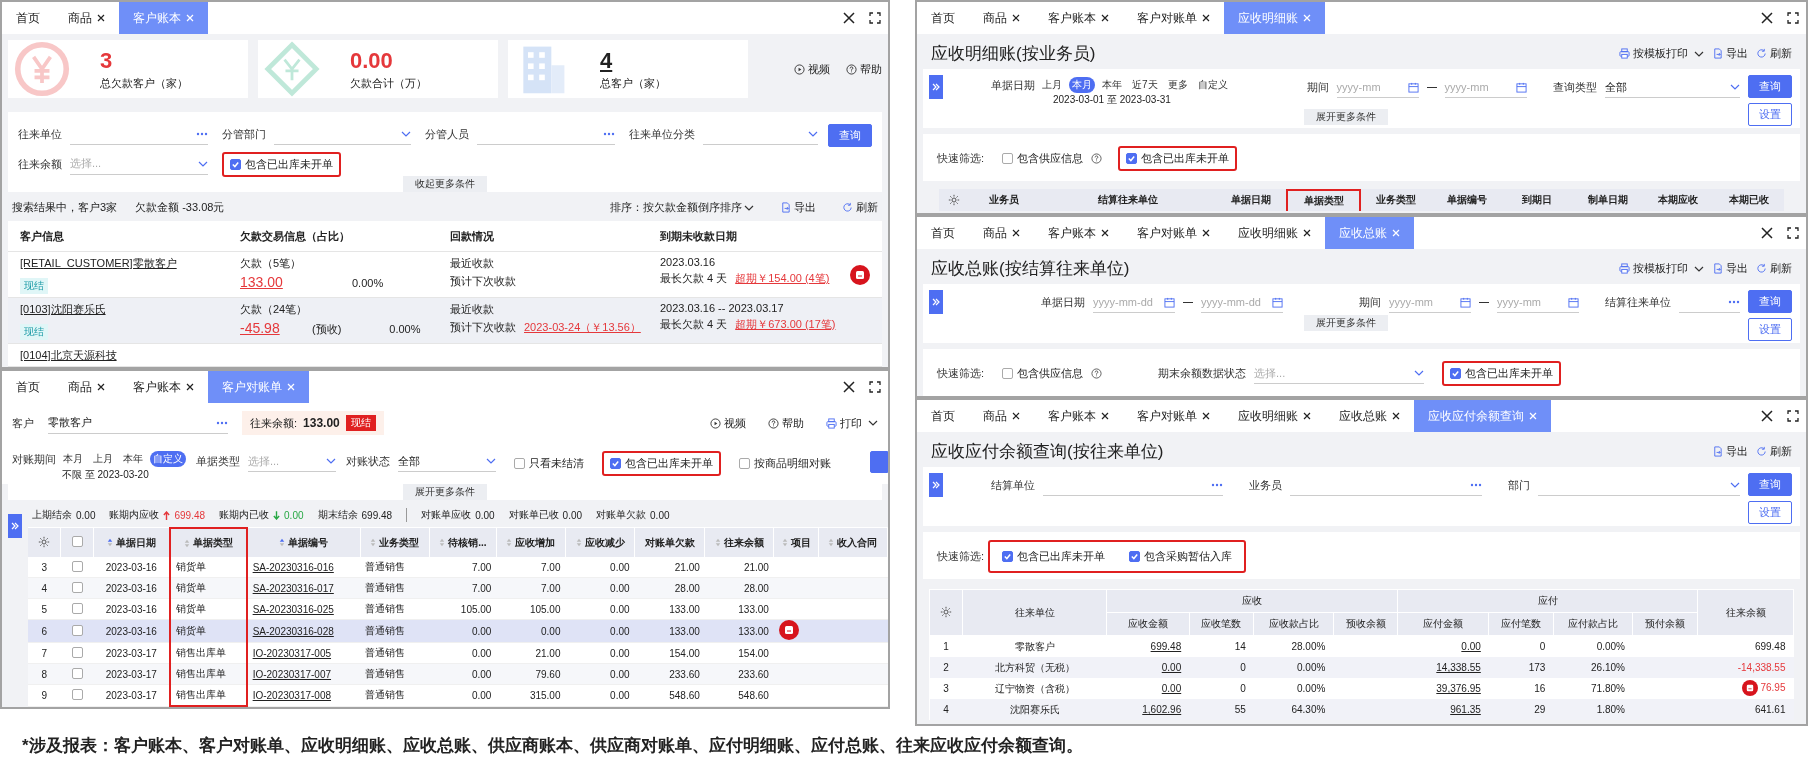 This screenshot has height=782, width=1808. Describe the element at coordinates (1004, 200) in the screenshot. I see `column-header: 业务员` at that location.